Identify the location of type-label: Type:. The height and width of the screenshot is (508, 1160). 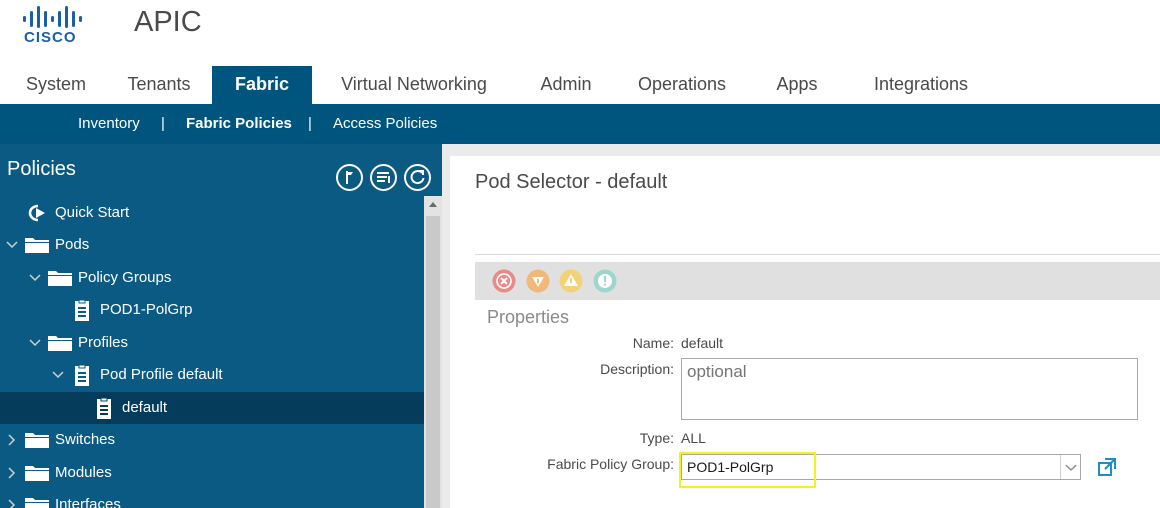
(656, 438).